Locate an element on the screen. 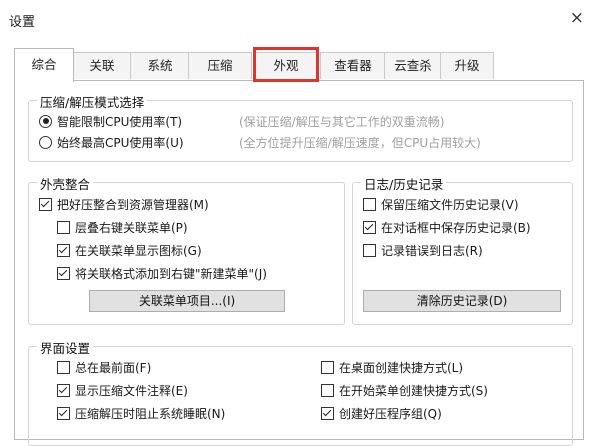 The image size is (594, 446). radio-hint: (全方位提升压缩/解压速度，但CPU占用较大) is located at coordinates (360, 143).